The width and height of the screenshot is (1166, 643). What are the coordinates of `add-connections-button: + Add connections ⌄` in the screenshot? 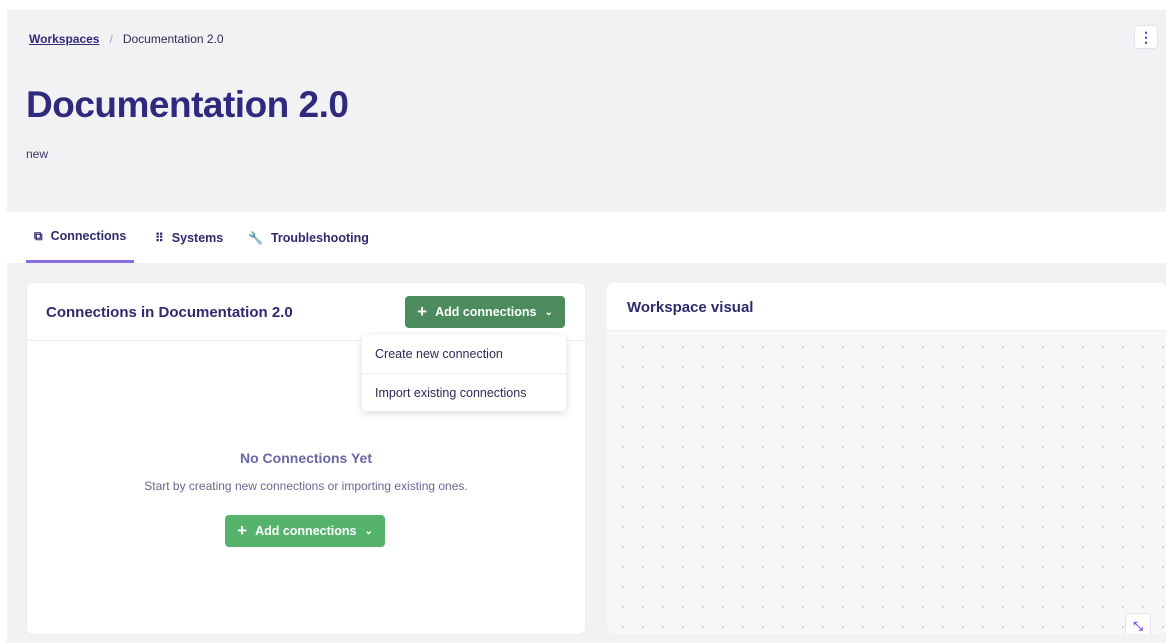 It's located at (485, 312).